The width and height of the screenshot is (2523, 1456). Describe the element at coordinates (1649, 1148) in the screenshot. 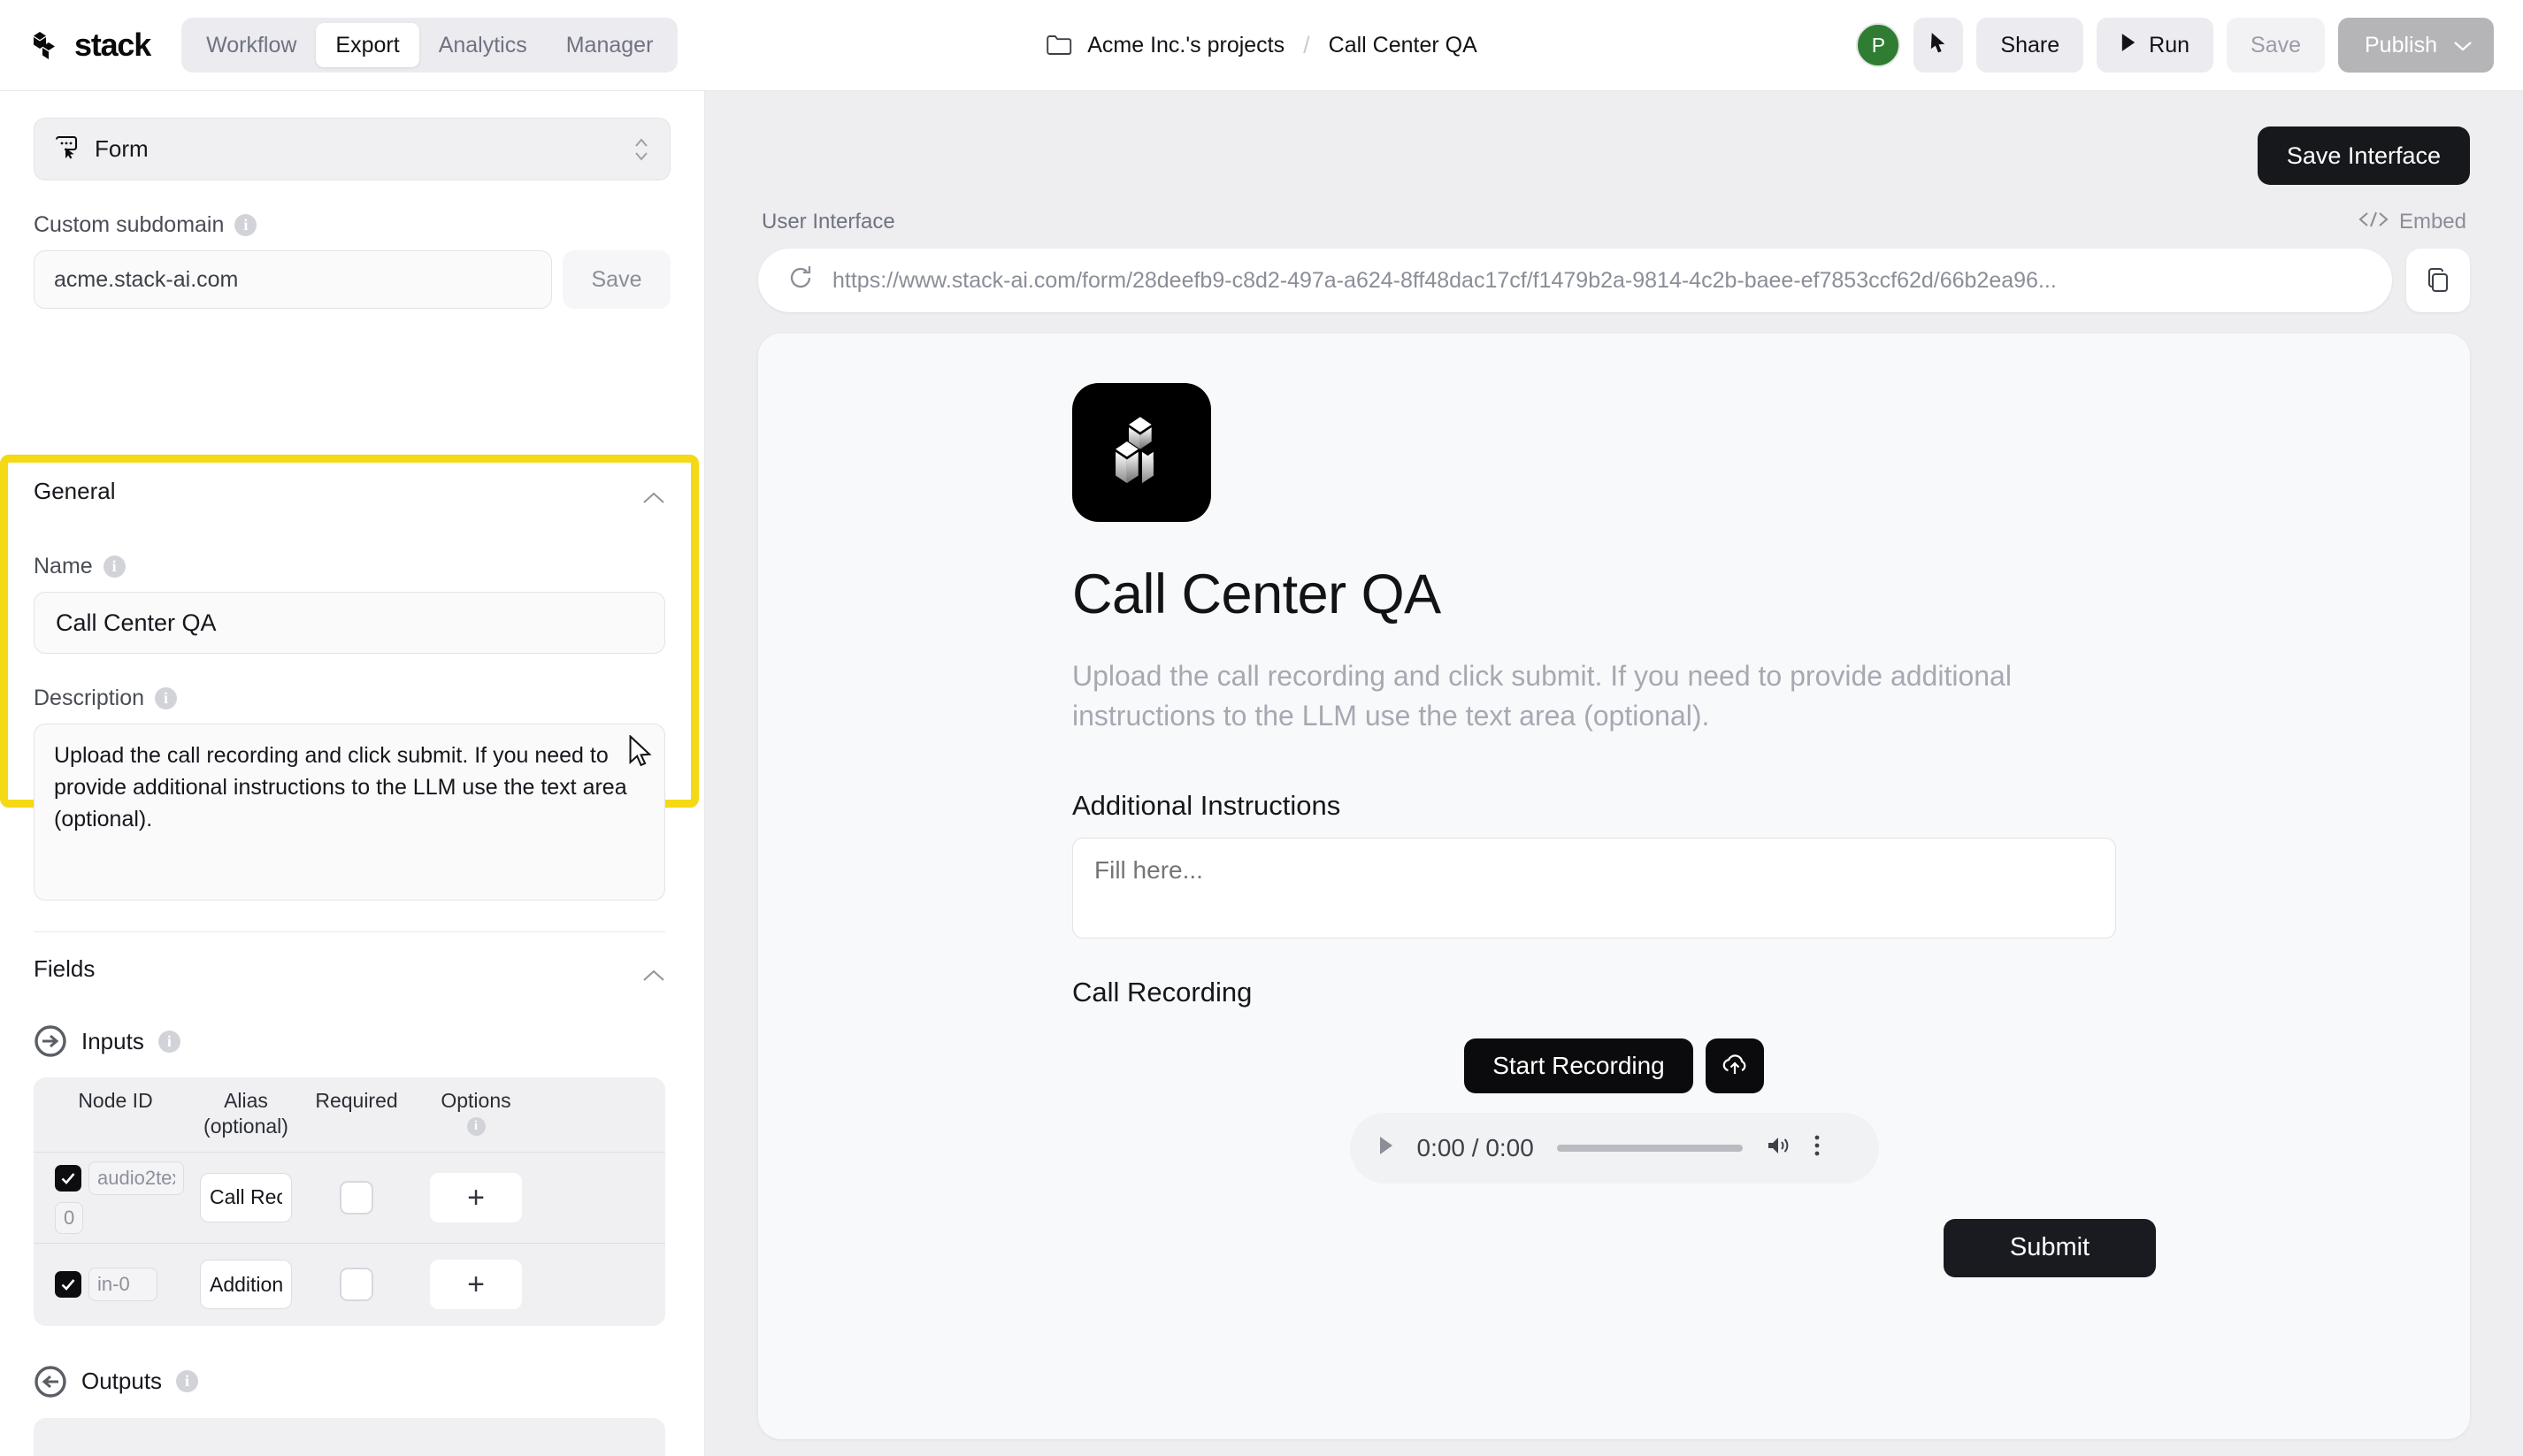

I see `audio-progress-track` at that location.